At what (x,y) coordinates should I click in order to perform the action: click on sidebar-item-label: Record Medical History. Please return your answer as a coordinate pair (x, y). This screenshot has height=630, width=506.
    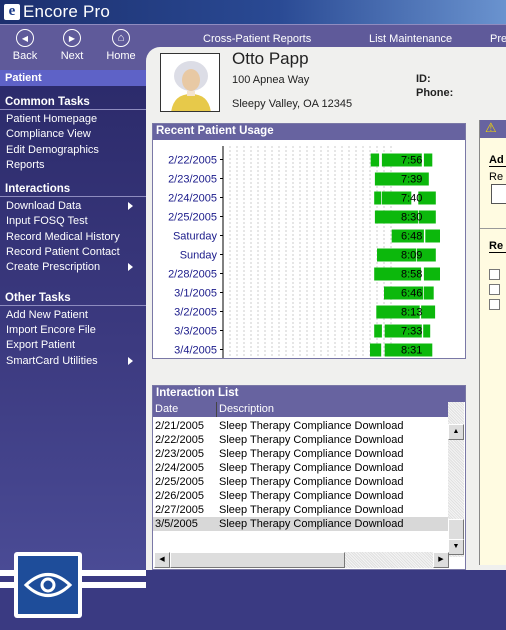
    Looking at the image, I should click on (63, 236).